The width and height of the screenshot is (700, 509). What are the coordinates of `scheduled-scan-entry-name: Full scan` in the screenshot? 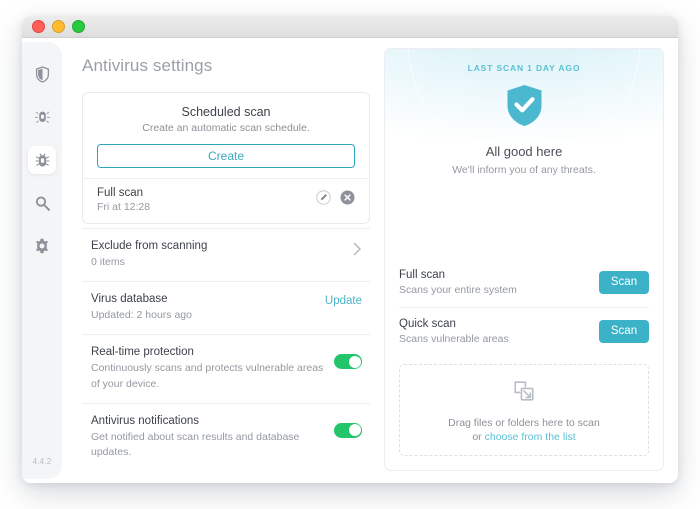 It's located at (120, 193).